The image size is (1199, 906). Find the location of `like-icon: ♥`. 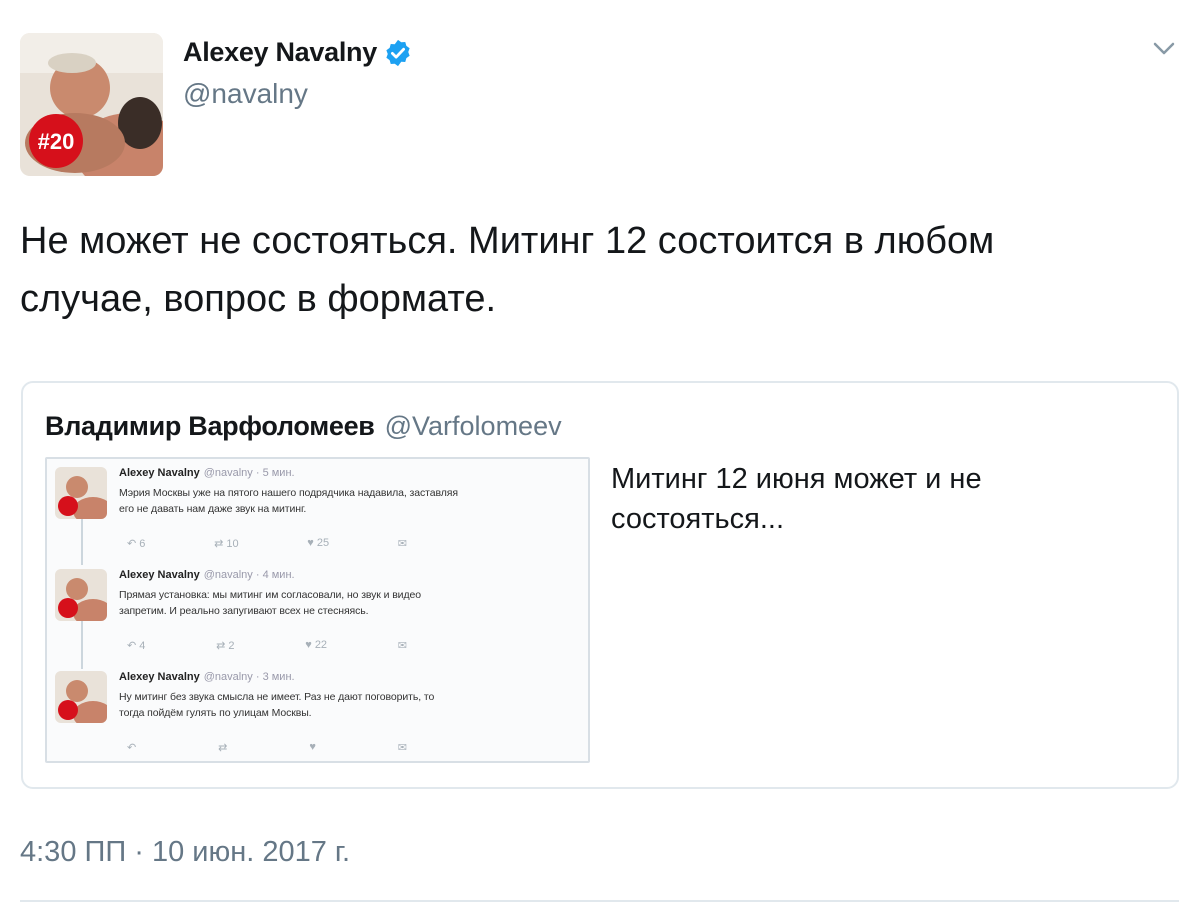

like-icon: ♥ is located at coordinates (312, 747).